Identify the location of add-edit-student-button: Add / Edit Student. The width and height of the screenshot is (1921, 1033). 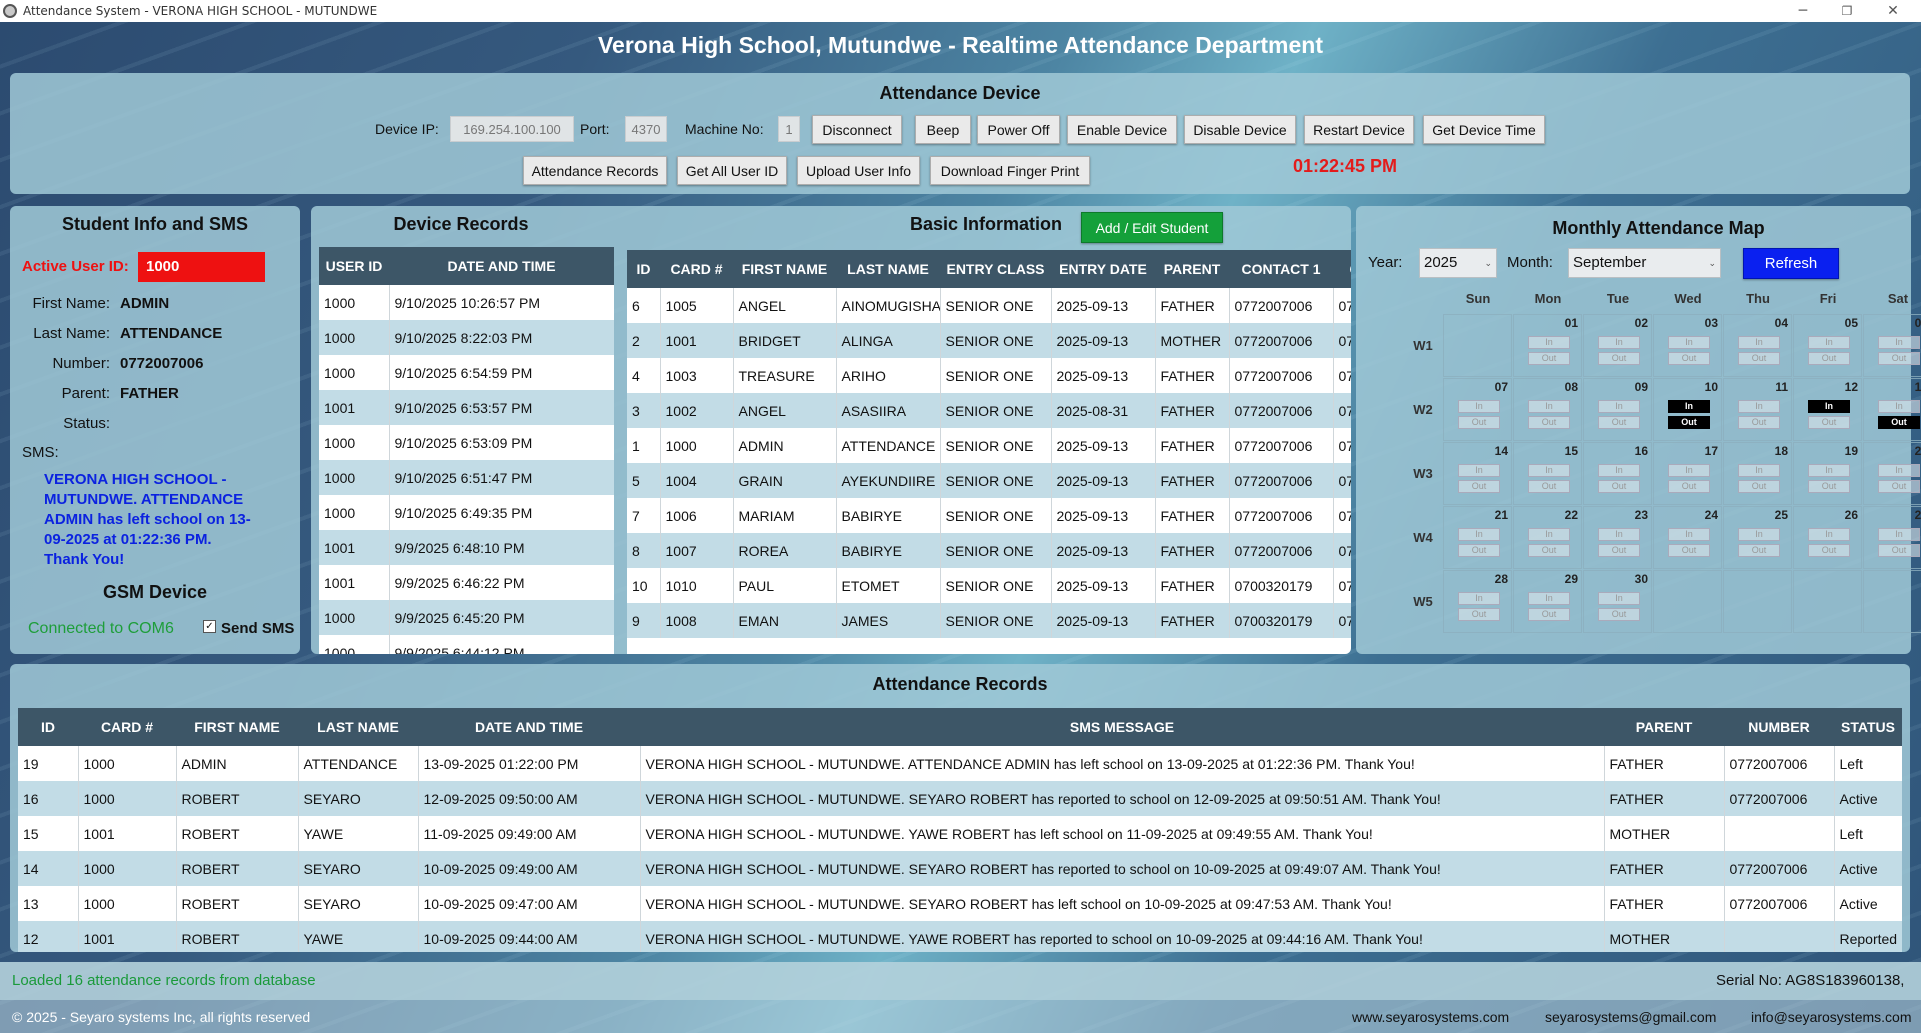
(1152, 227).